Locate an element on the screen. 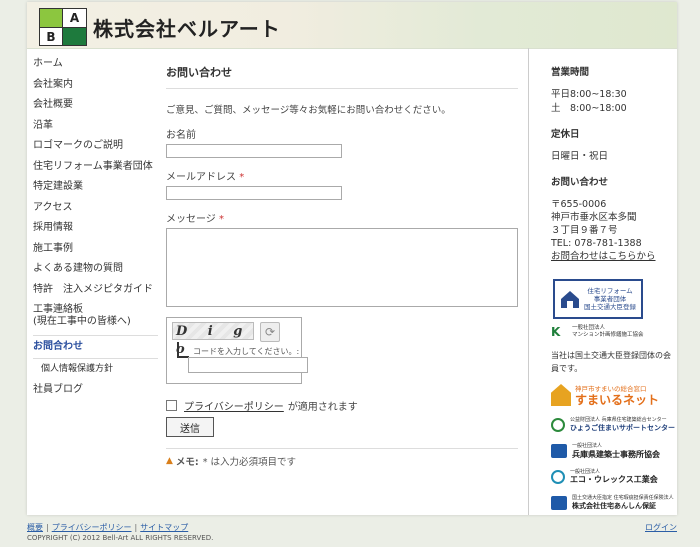 This screenshot has height=547, width=700. message-label-text: メッセージ is located at coordinates (191, 219).